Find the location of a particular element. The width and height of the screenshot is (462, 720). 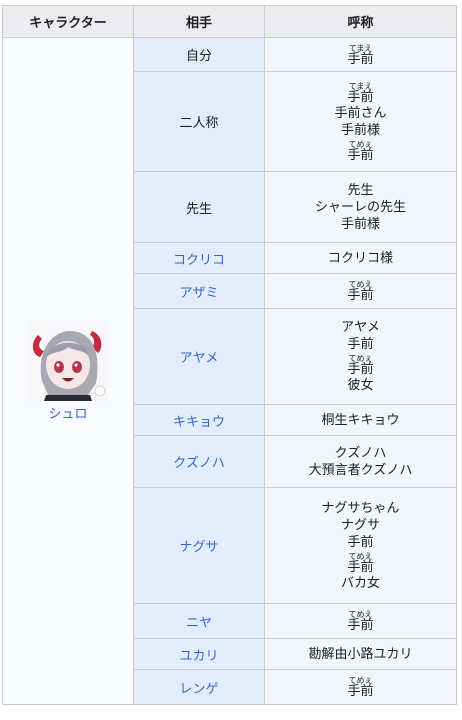

call-cell: 先生 シャーレの先生 手前様 is located at coordinates (360, 207).